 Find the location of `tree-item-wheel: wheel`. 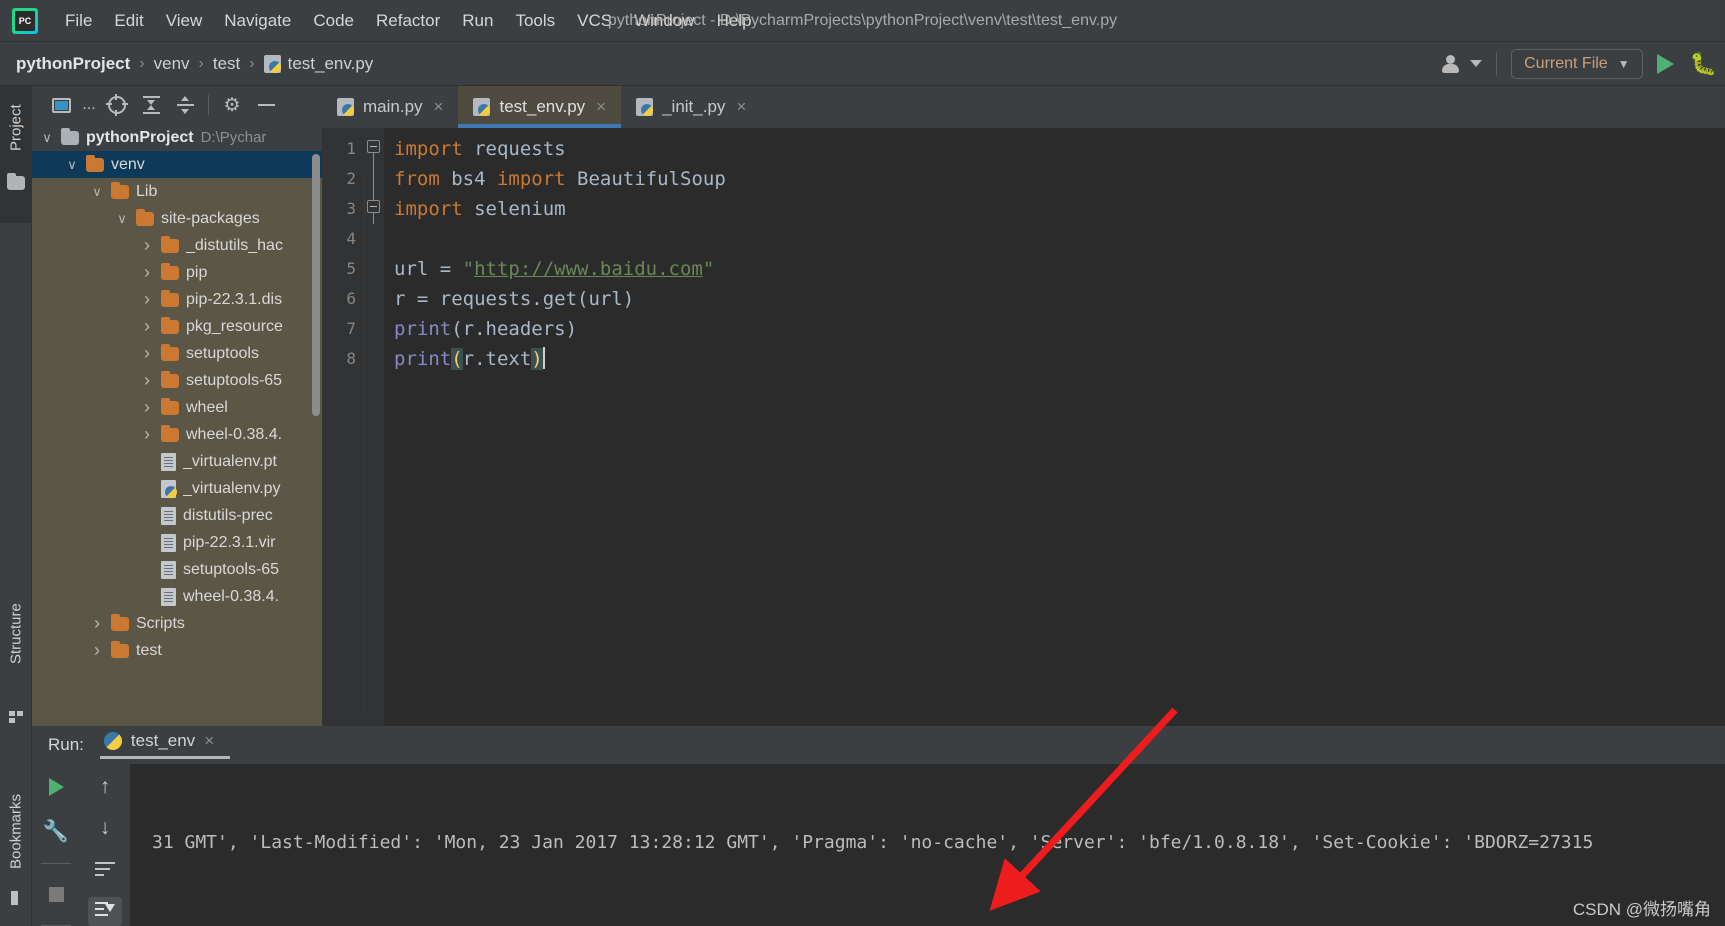

tree-item-wheel: wheel is located at coordinates (177, 407).